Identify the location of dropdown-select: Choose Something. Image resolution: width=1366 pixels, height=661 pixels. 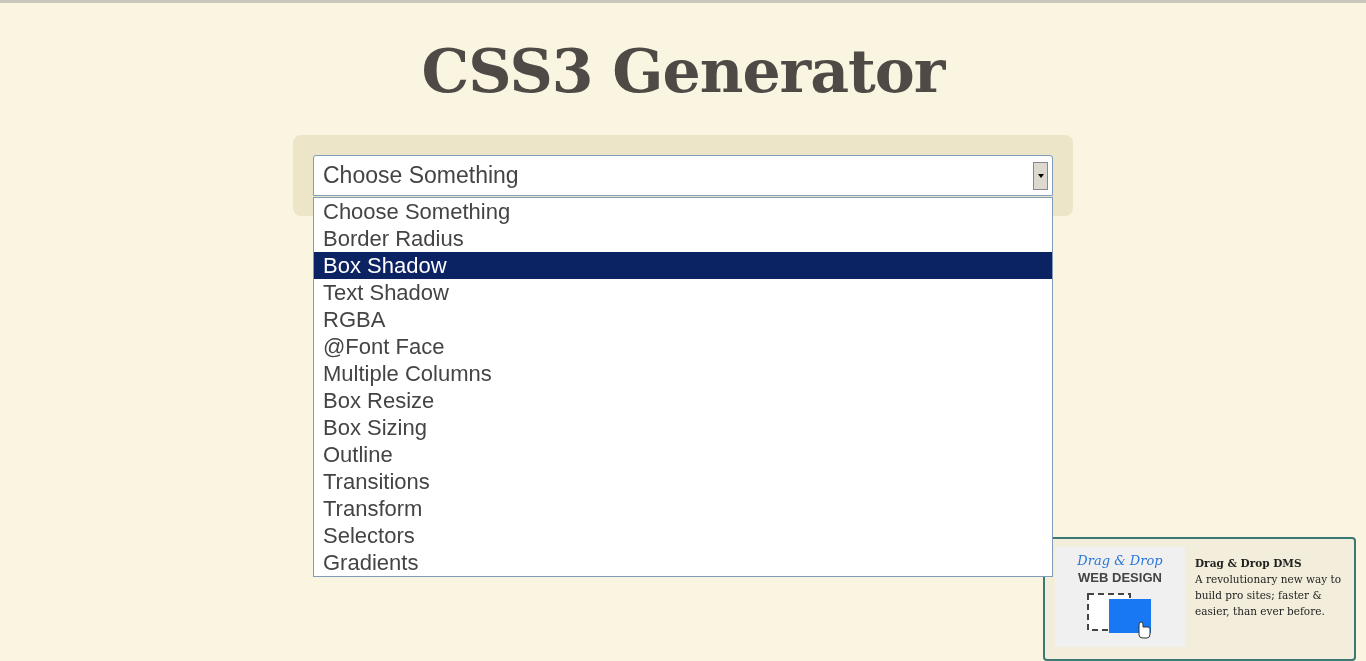
(683, 175).